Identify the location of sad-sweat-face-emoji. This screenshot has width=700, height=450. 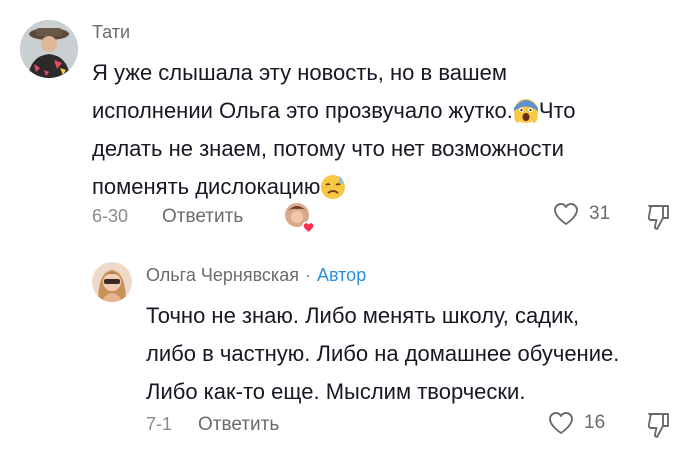
(333, 187).